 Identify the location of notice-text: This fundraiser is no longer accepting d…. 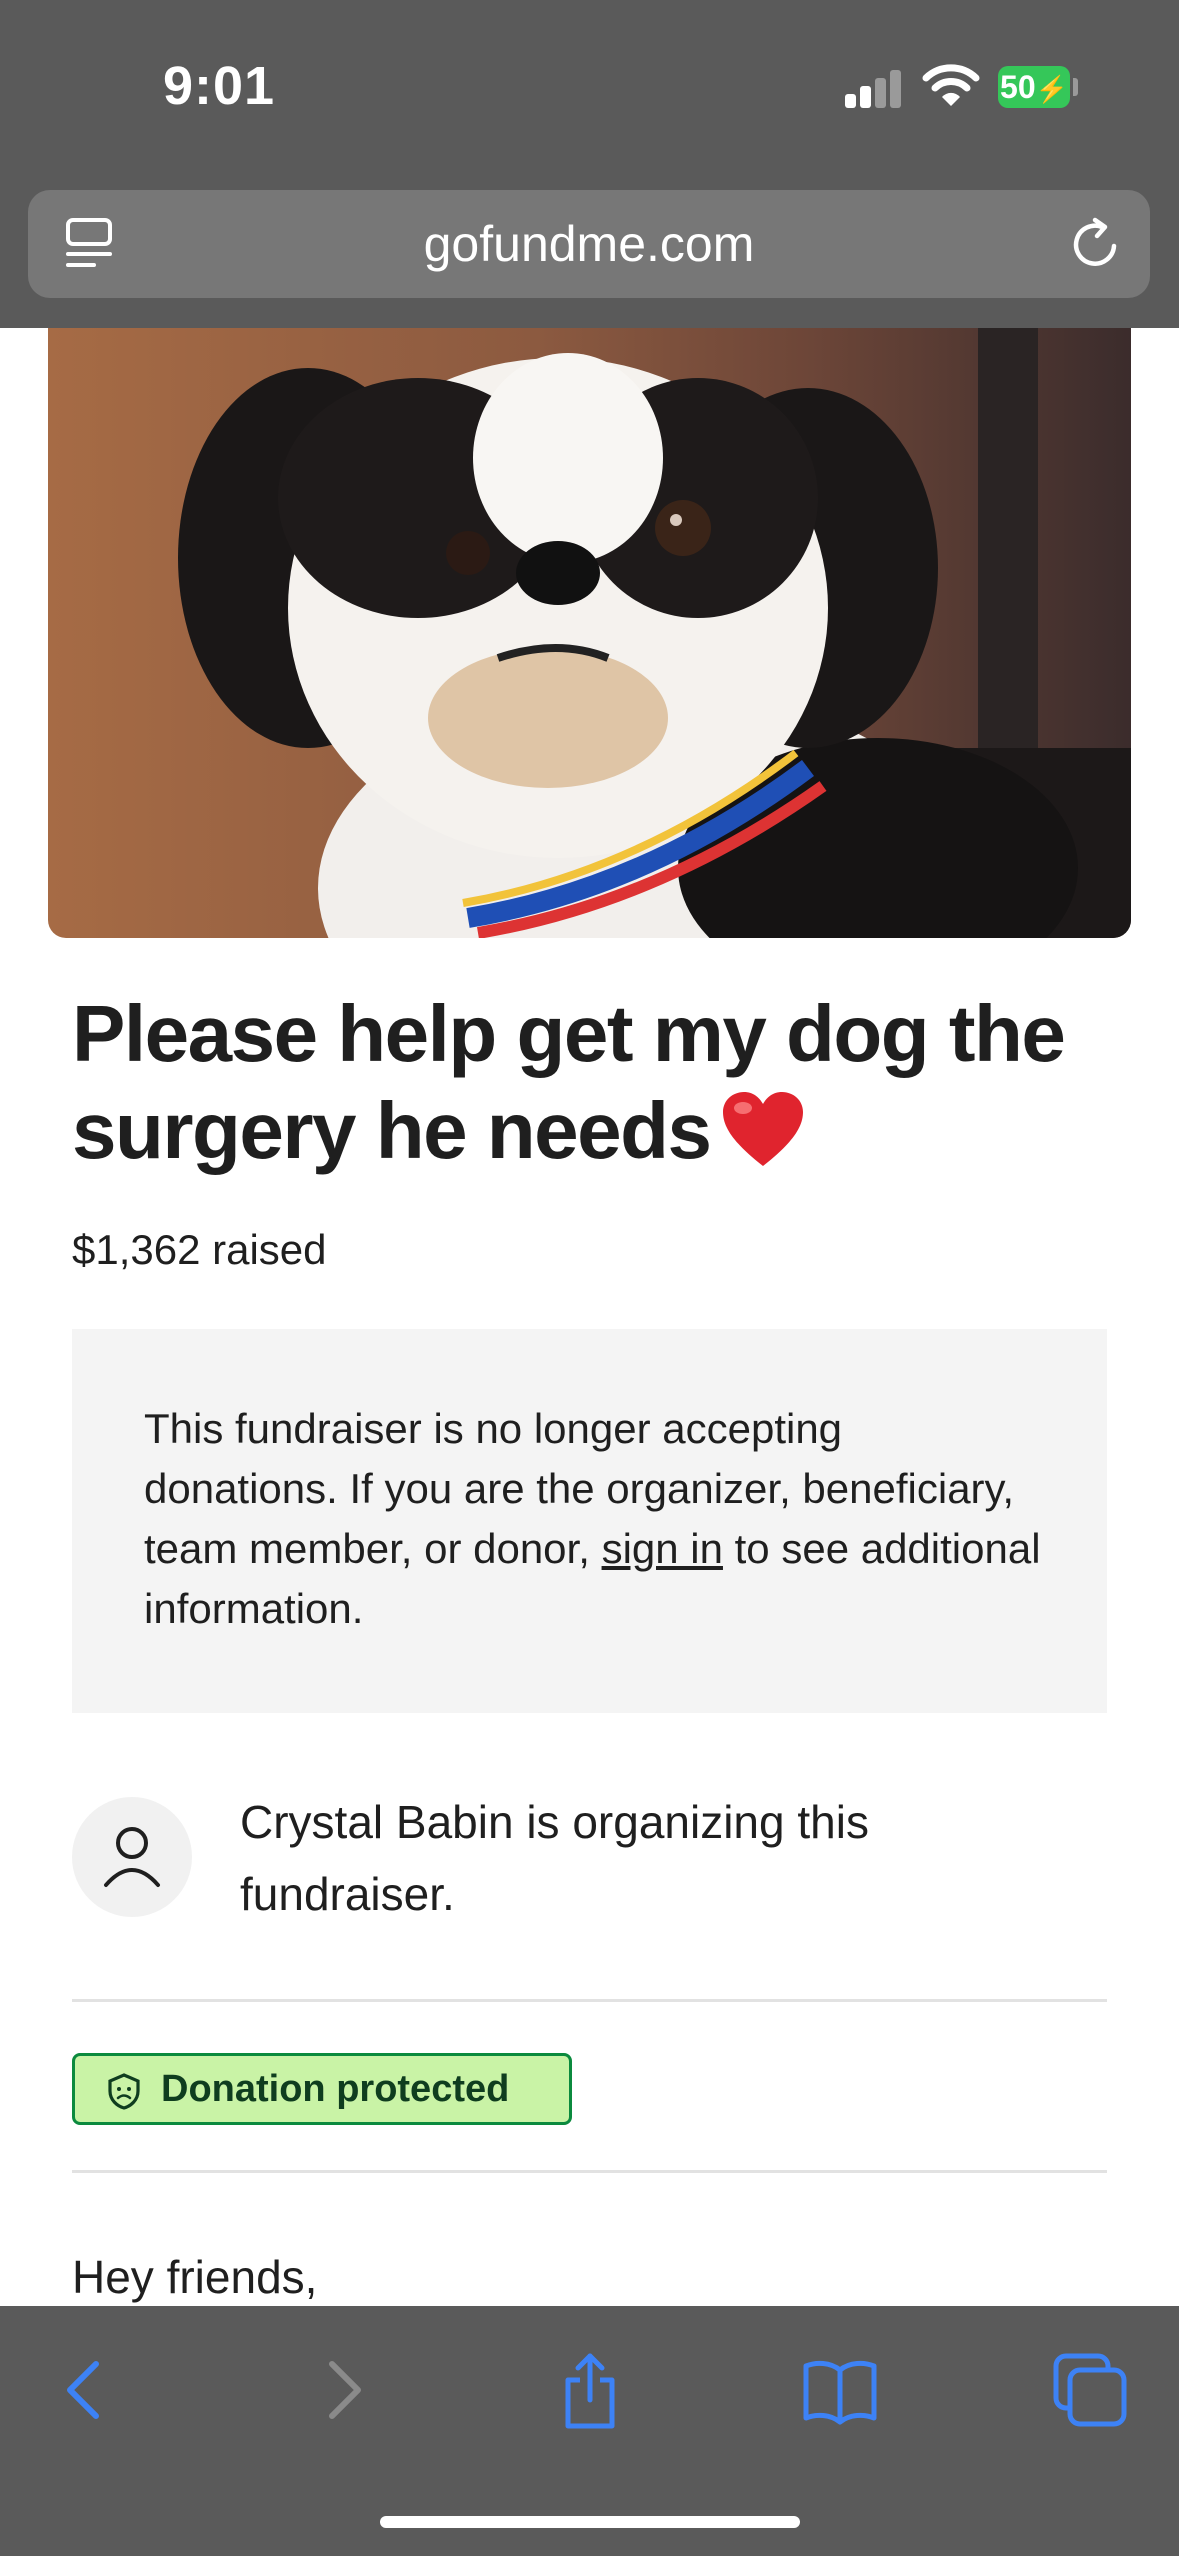
(594, 1519).